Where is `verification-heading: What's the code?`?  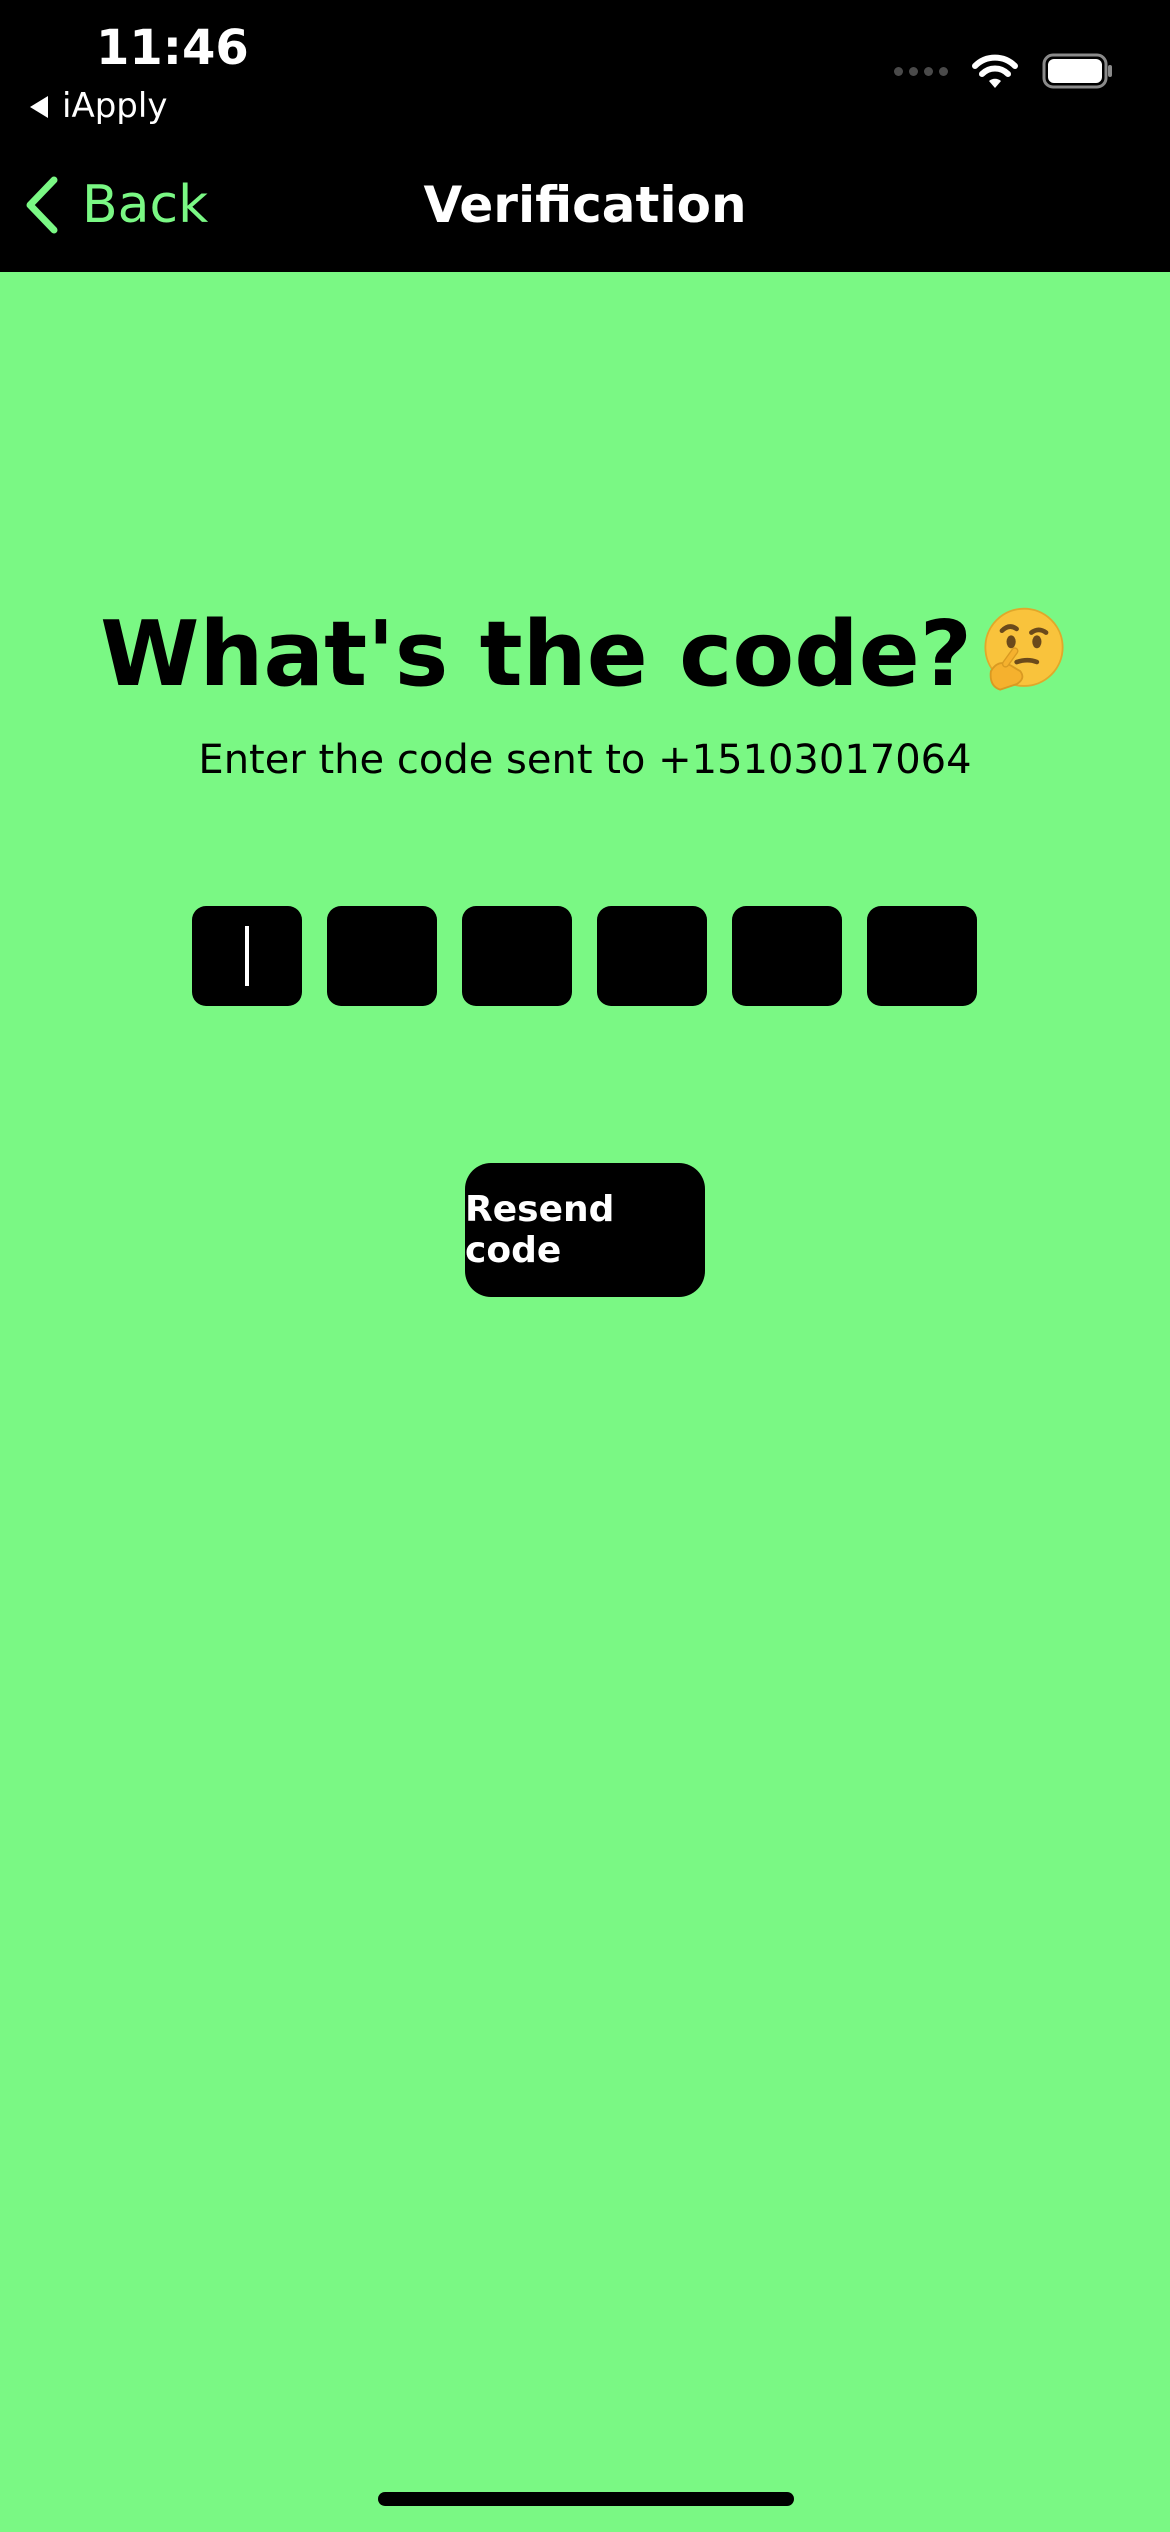
verification-heading: What's the code? is located at coordinates (585, 655).